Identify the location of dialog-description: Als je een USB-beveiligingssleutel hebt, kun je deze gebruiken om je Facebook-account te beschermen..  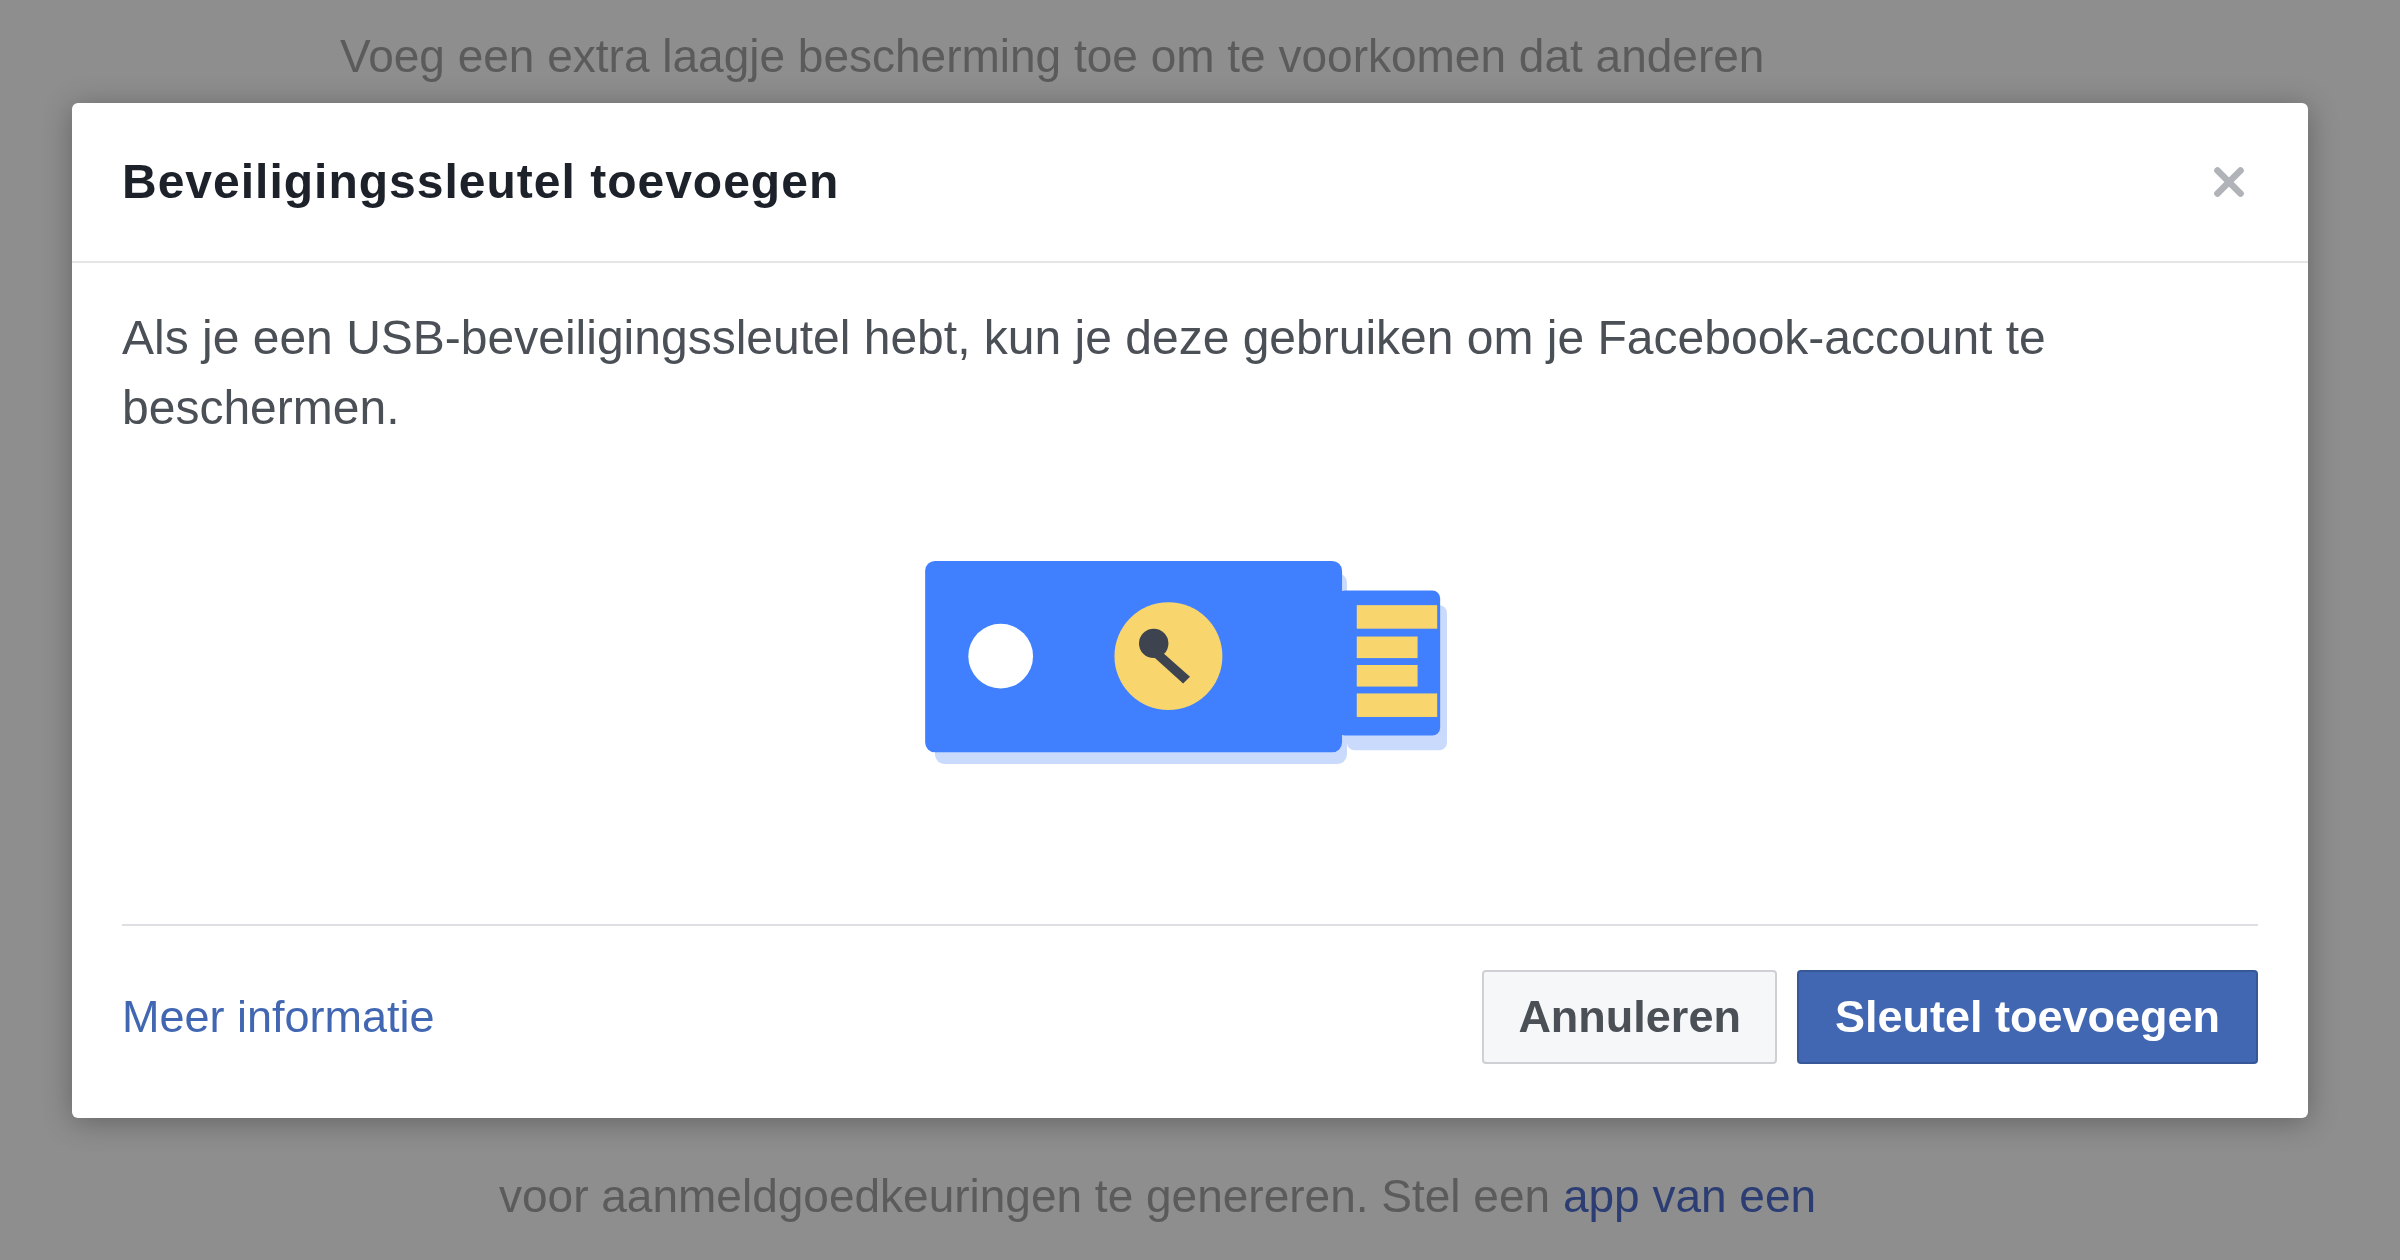
(1084, 373).